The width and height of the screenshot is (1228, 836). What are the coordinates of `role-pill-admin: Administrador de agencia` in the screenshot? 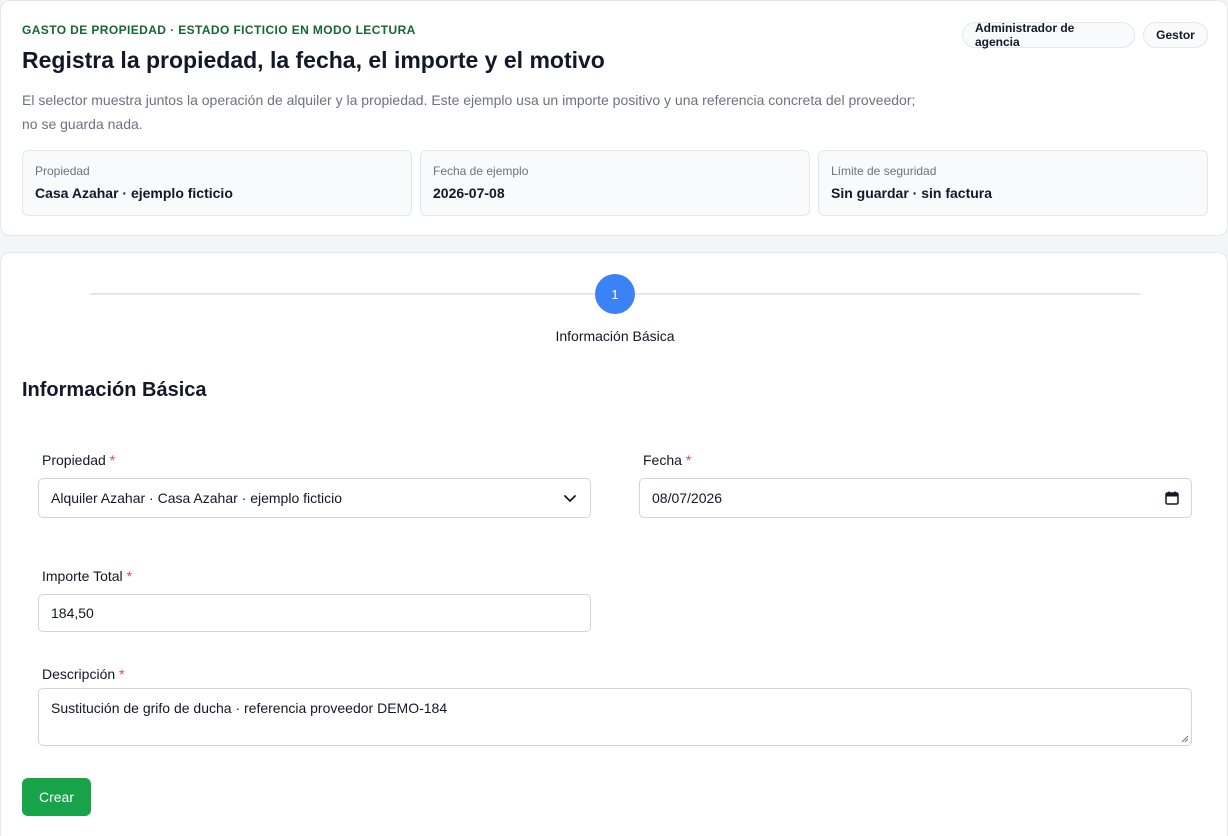 It's located at (1048, 35).